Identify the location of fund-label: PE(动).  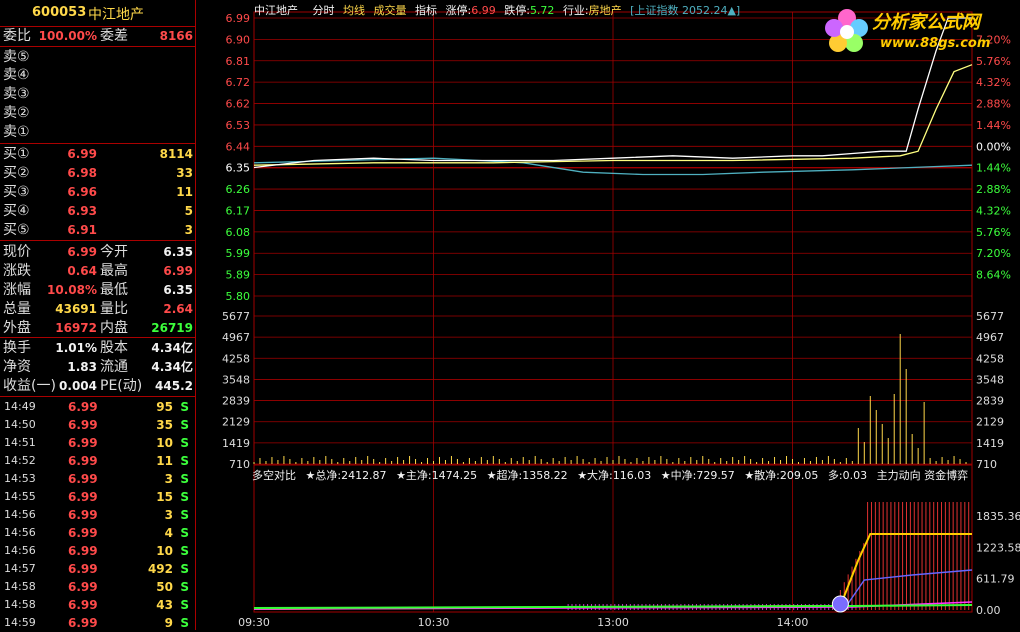
(121, 386).